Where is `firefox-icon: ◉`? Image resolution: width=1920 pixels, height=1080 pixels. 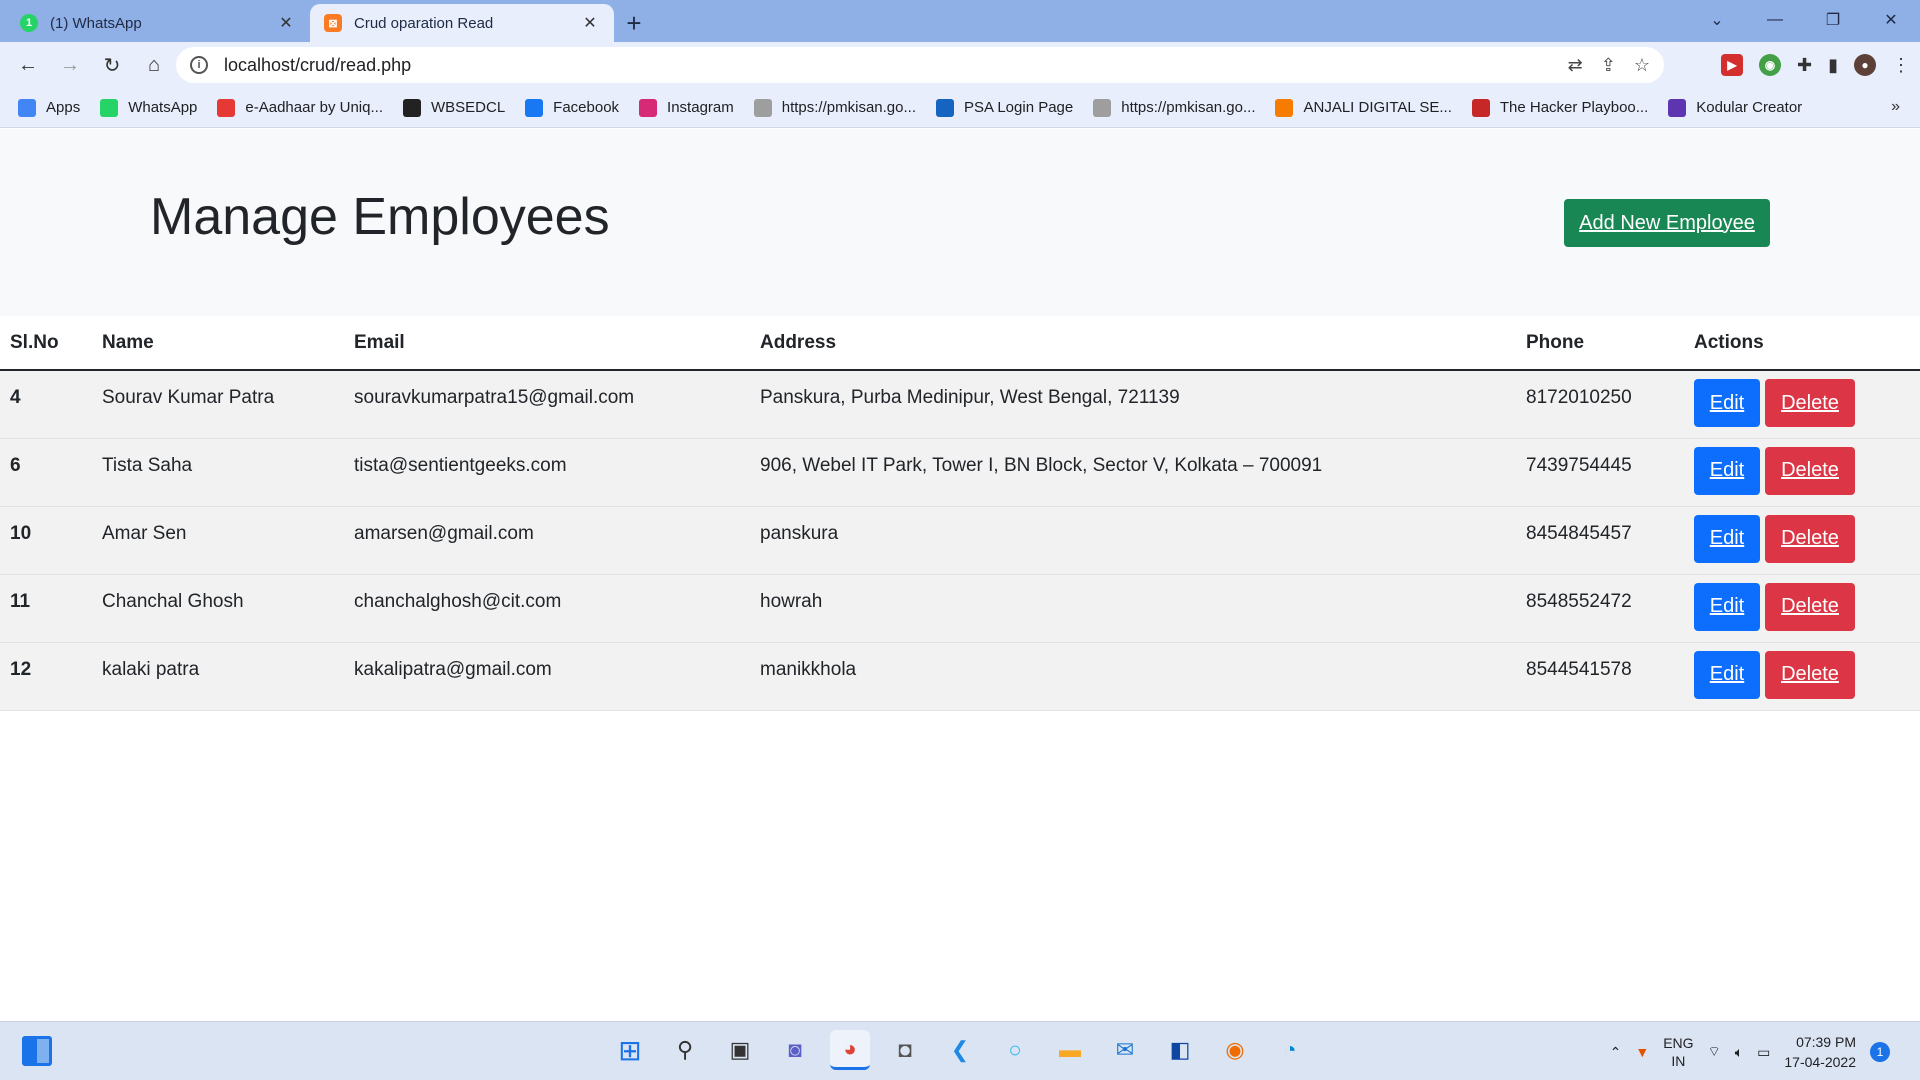 firefox-icon: ◉ is located at coordinates (1235, 1050).